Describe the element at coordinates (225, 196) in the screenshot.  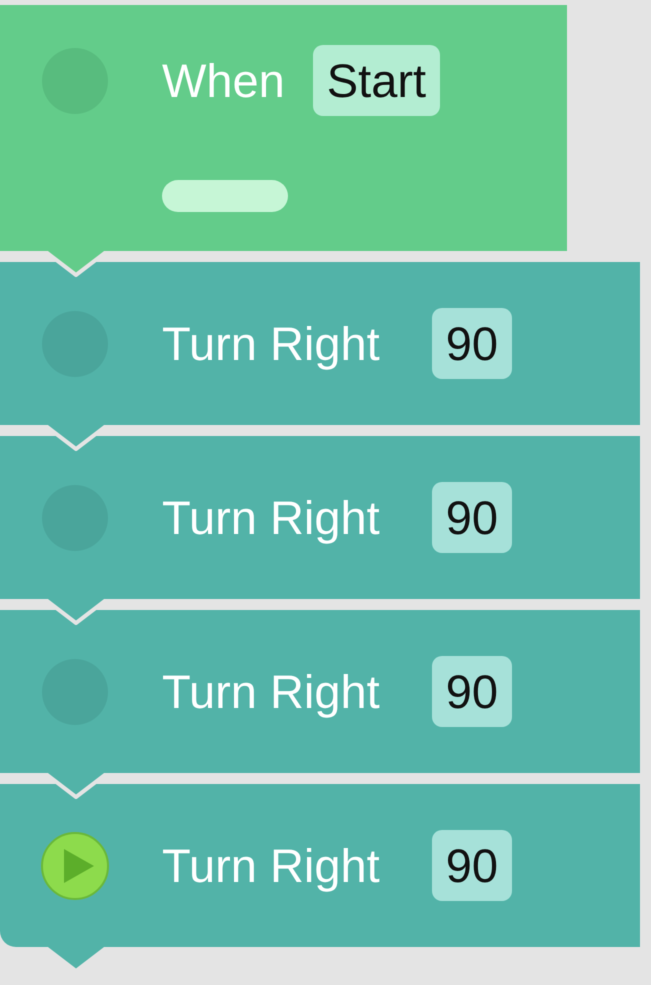
I see `drag-bar` at that location.